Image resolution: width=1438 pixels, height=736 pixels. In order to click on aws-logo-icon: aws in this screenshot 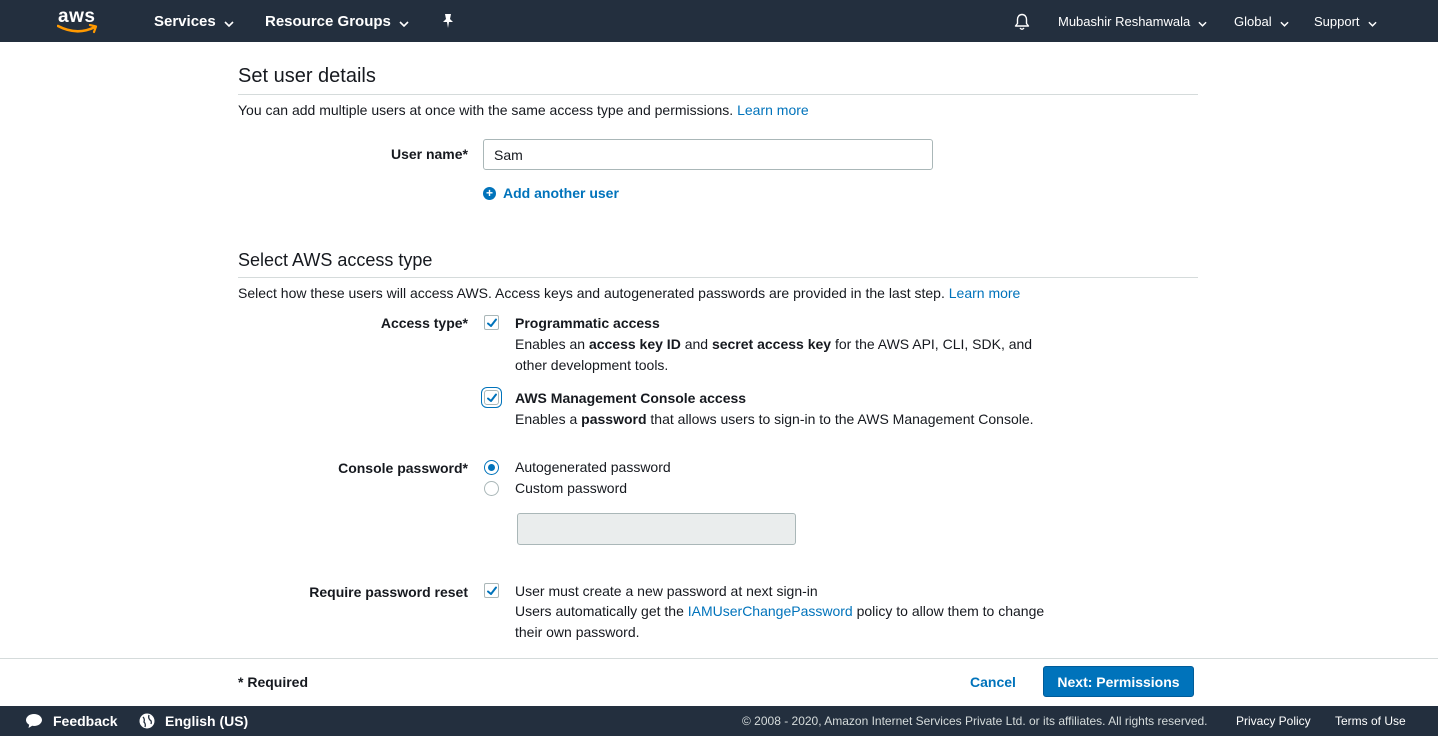, I will do `click(79, 21)`.